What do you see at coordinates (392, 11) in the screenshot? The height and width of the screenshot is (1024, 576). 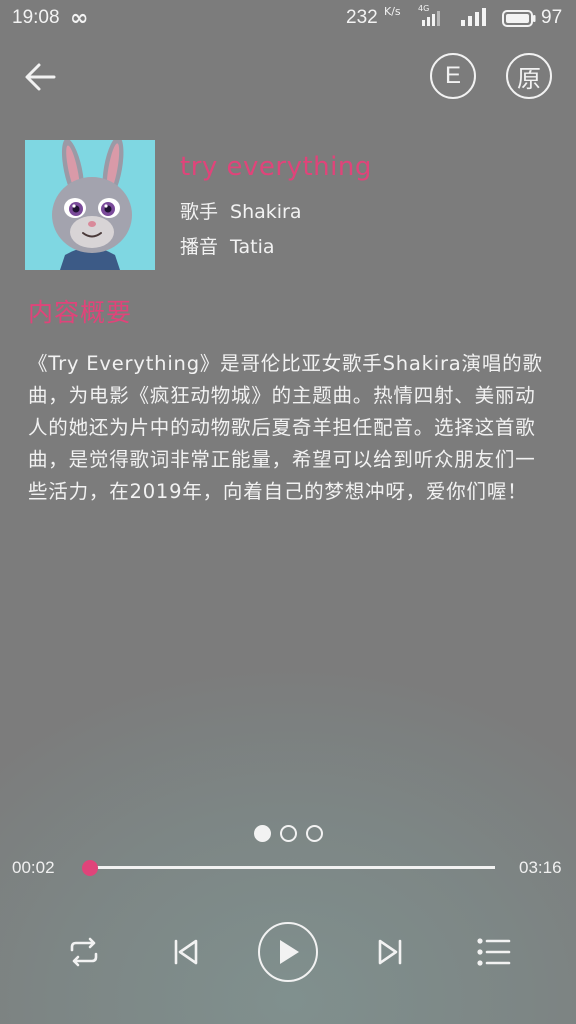 I see `network-speed-unit: K/s` at bounding box center [392, 11].